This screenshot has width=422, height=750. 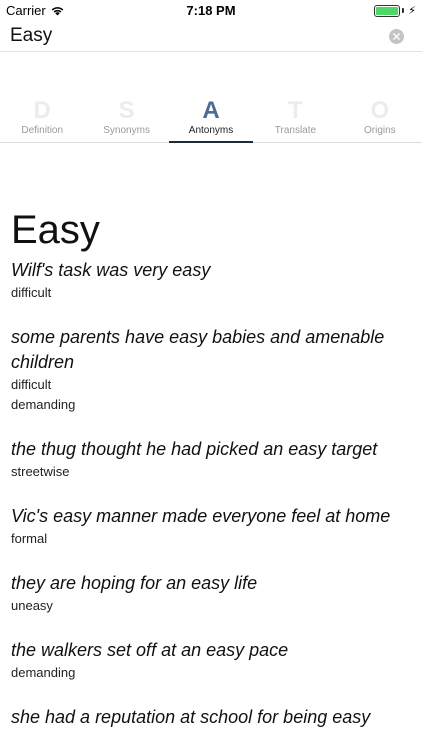 I want to click on search-bar, so click(x=211, y=37).